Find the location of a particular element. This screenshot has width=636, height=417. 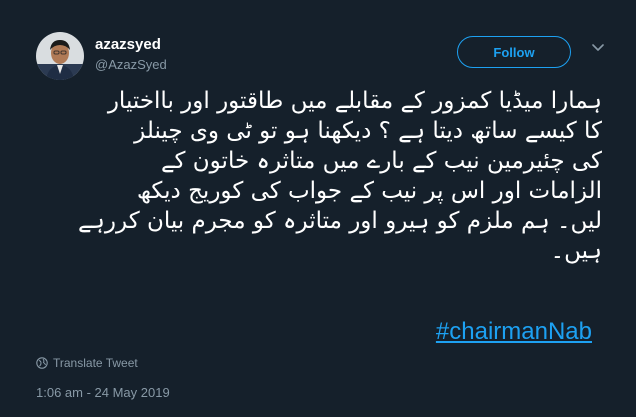

globe-icon is located at coordinates (42, 363).